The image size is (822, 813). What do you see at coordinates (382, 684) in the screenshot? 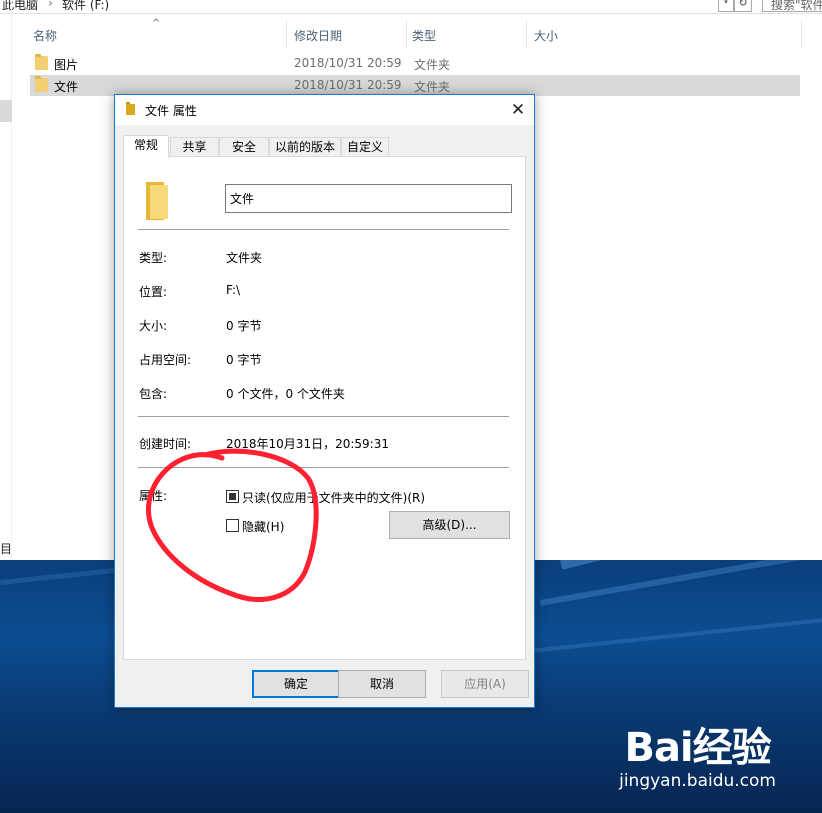
I see `cancel-button: 取消` at bounding box center [382, 684].